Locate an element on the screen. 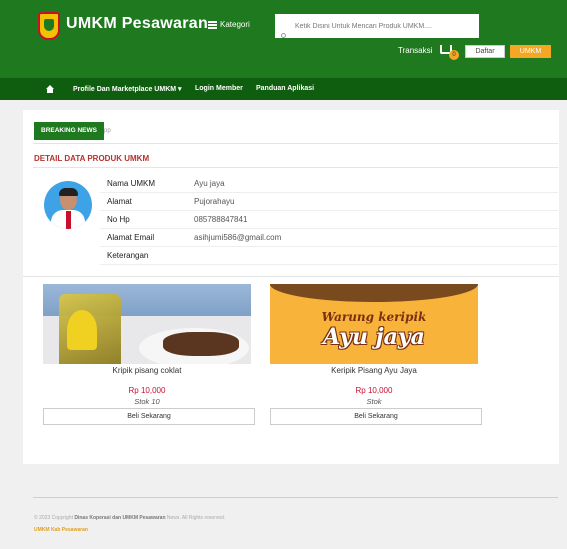 The width and height of the screenshot is (567, 549). info-value: asihjumi586@gmail.com is located at coordinates (238, 237).